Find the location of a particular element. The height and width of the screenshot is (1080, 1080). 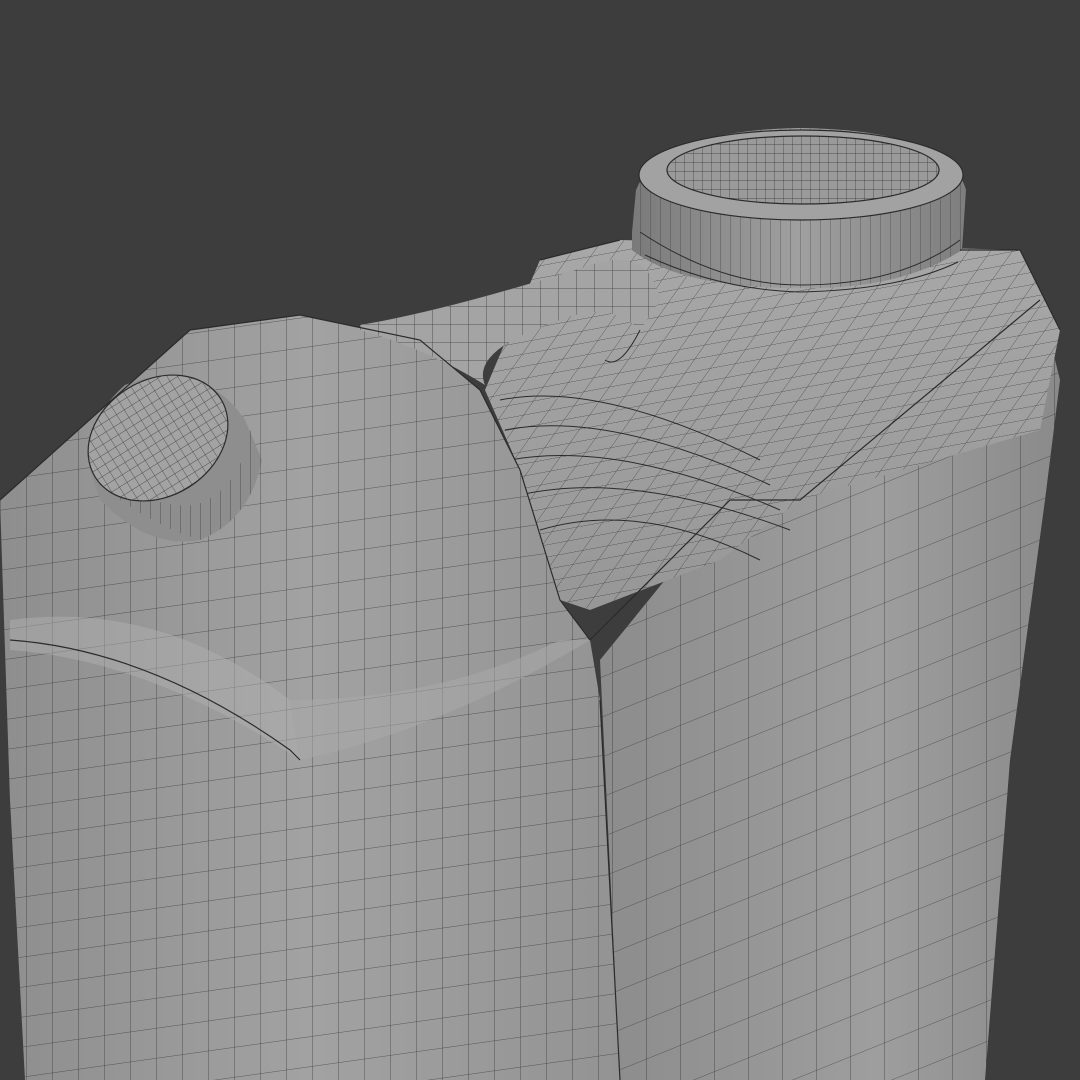

large-cap is located at coordinates (799, 210).